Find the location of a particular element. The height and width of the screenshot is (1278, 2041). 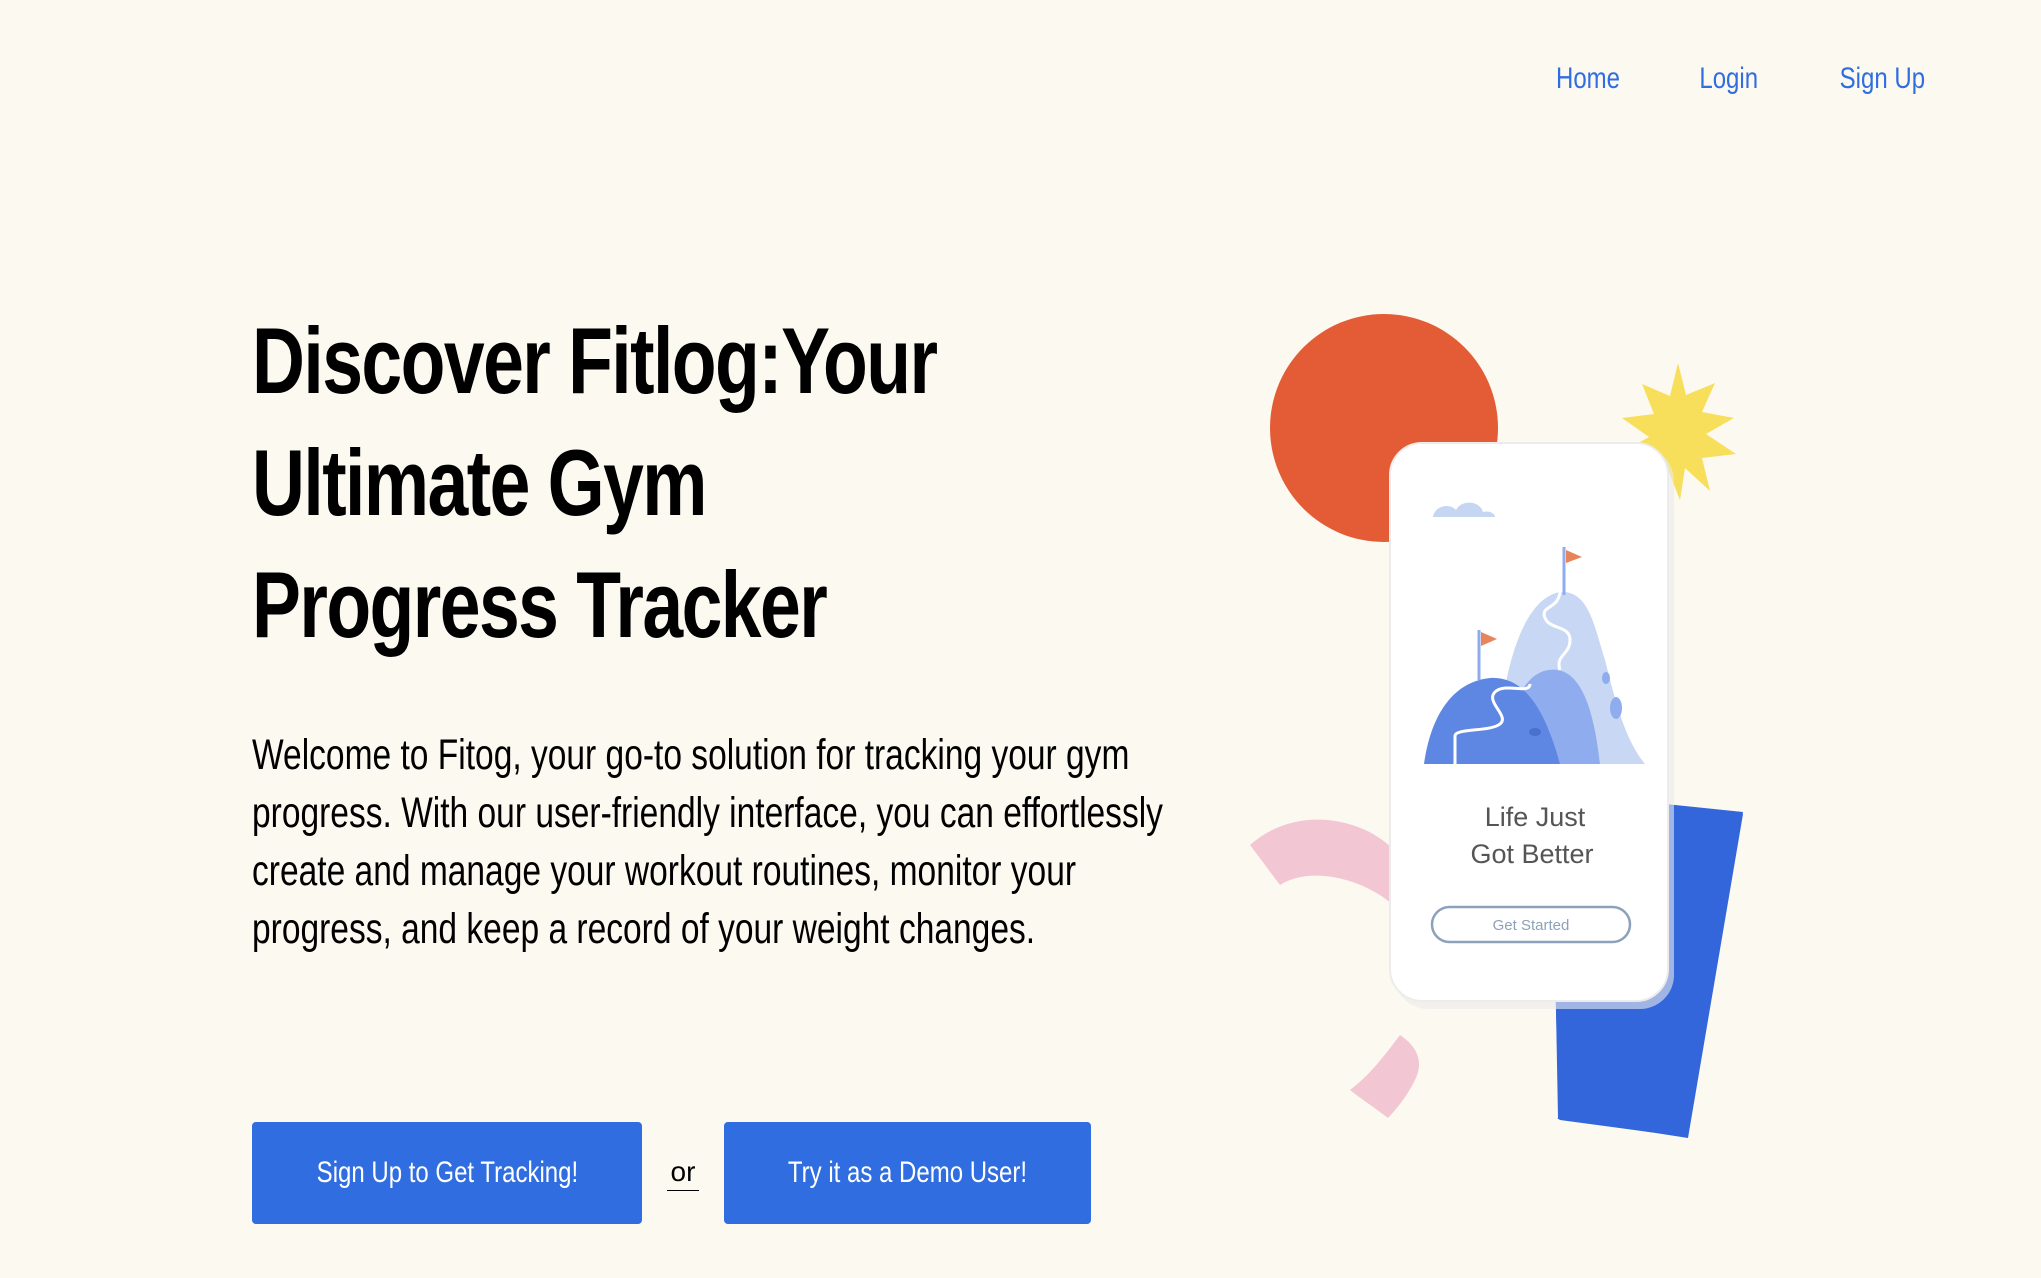

pink-arc-lower-shape is located at coordinates (1385, 1076).